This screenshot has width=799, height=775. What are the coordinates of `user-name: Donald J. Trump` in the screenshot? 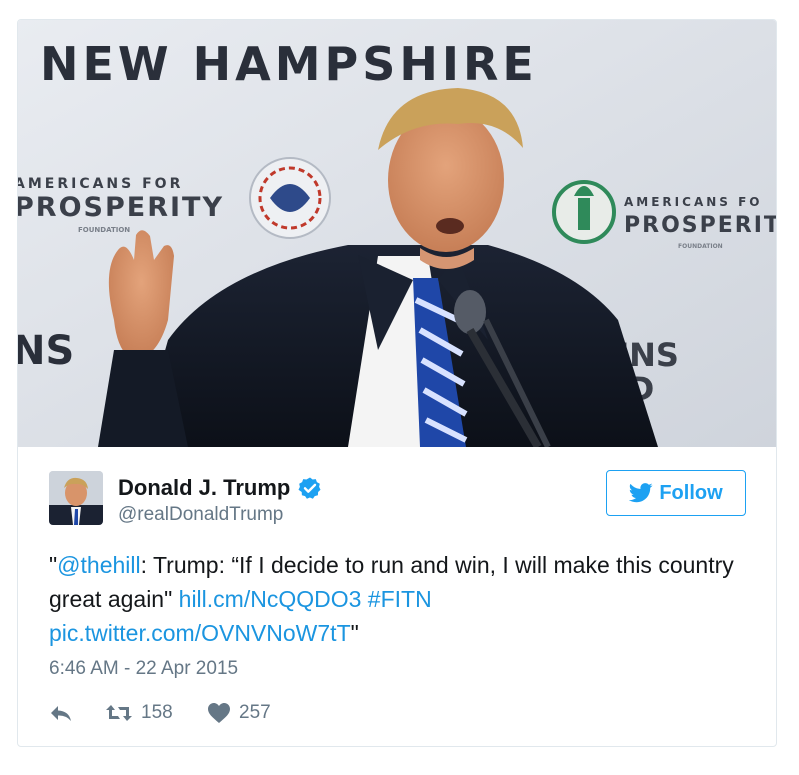 It's located at (220, 488).